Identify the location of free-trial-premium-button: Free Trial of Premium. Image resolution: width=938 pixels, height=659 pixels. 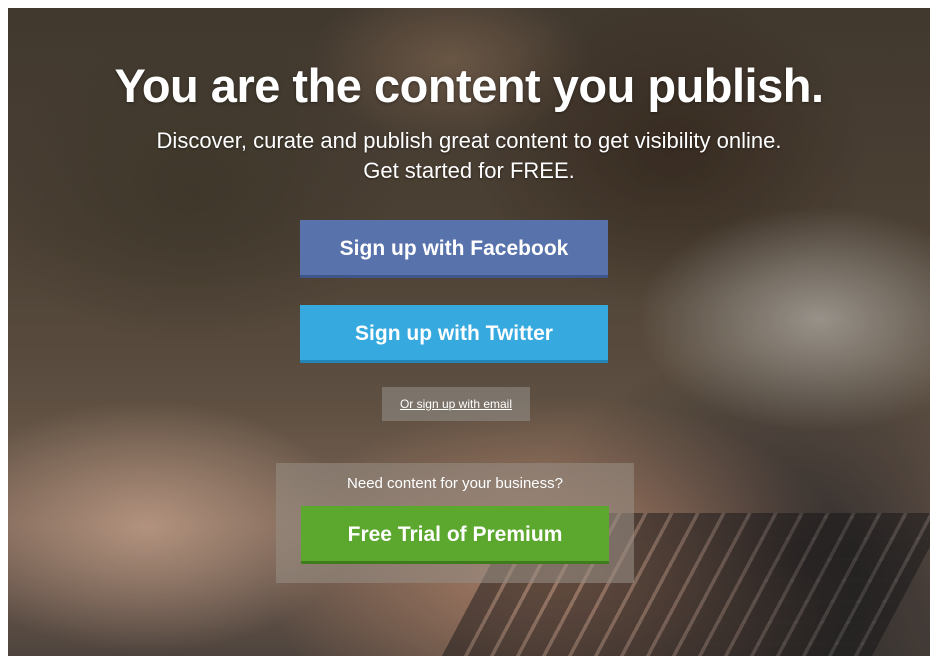
(455, 535).